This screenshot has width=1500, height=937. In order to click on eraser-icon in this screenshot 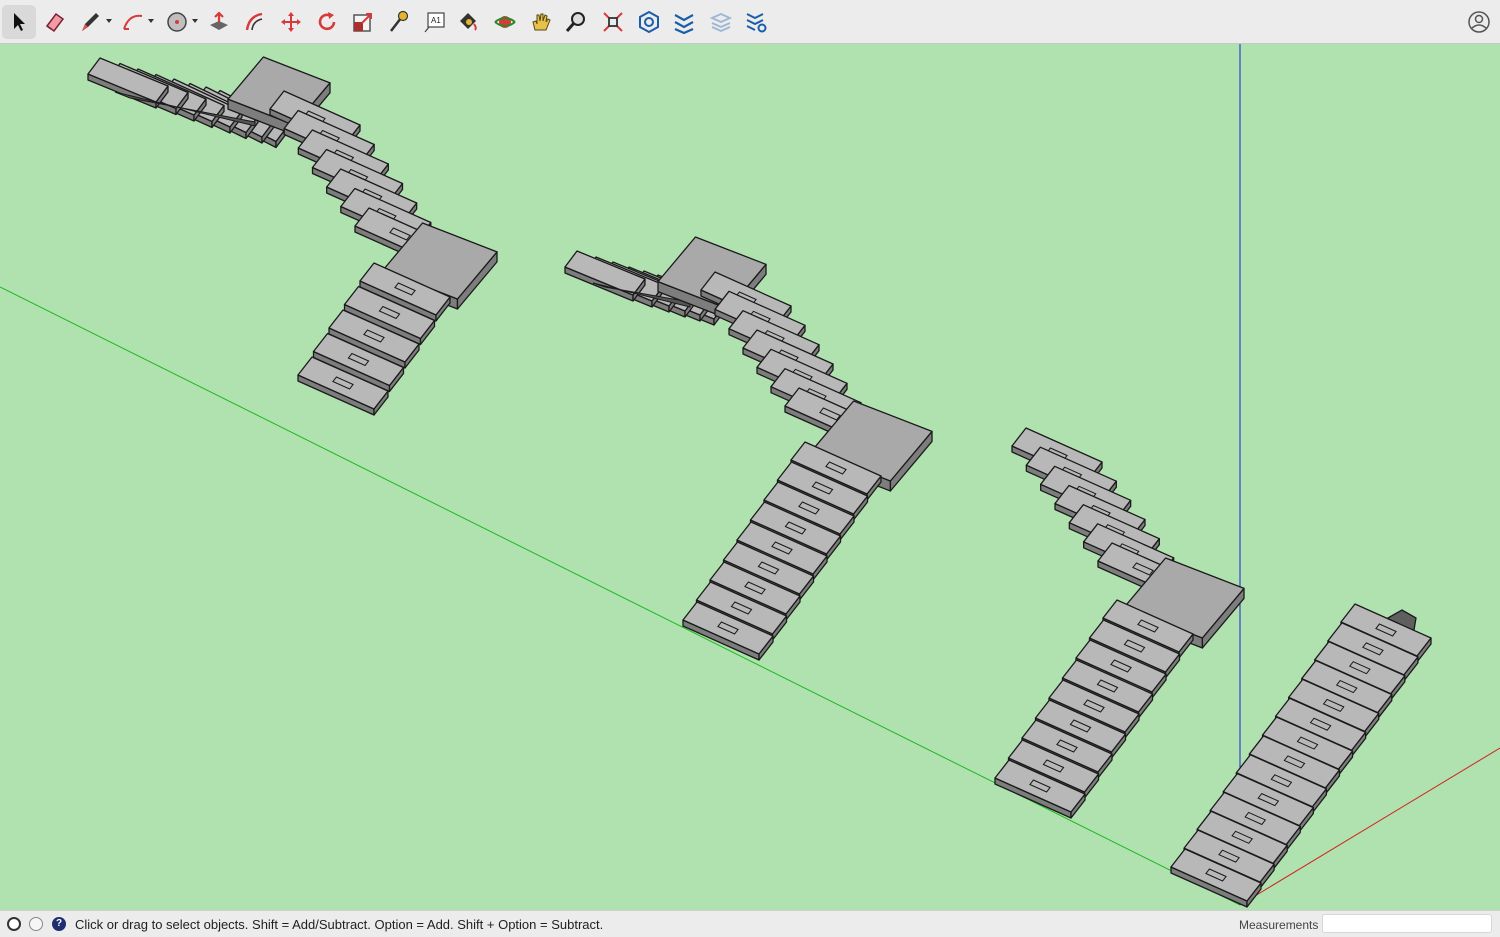, I will do `click(55, 22)`.